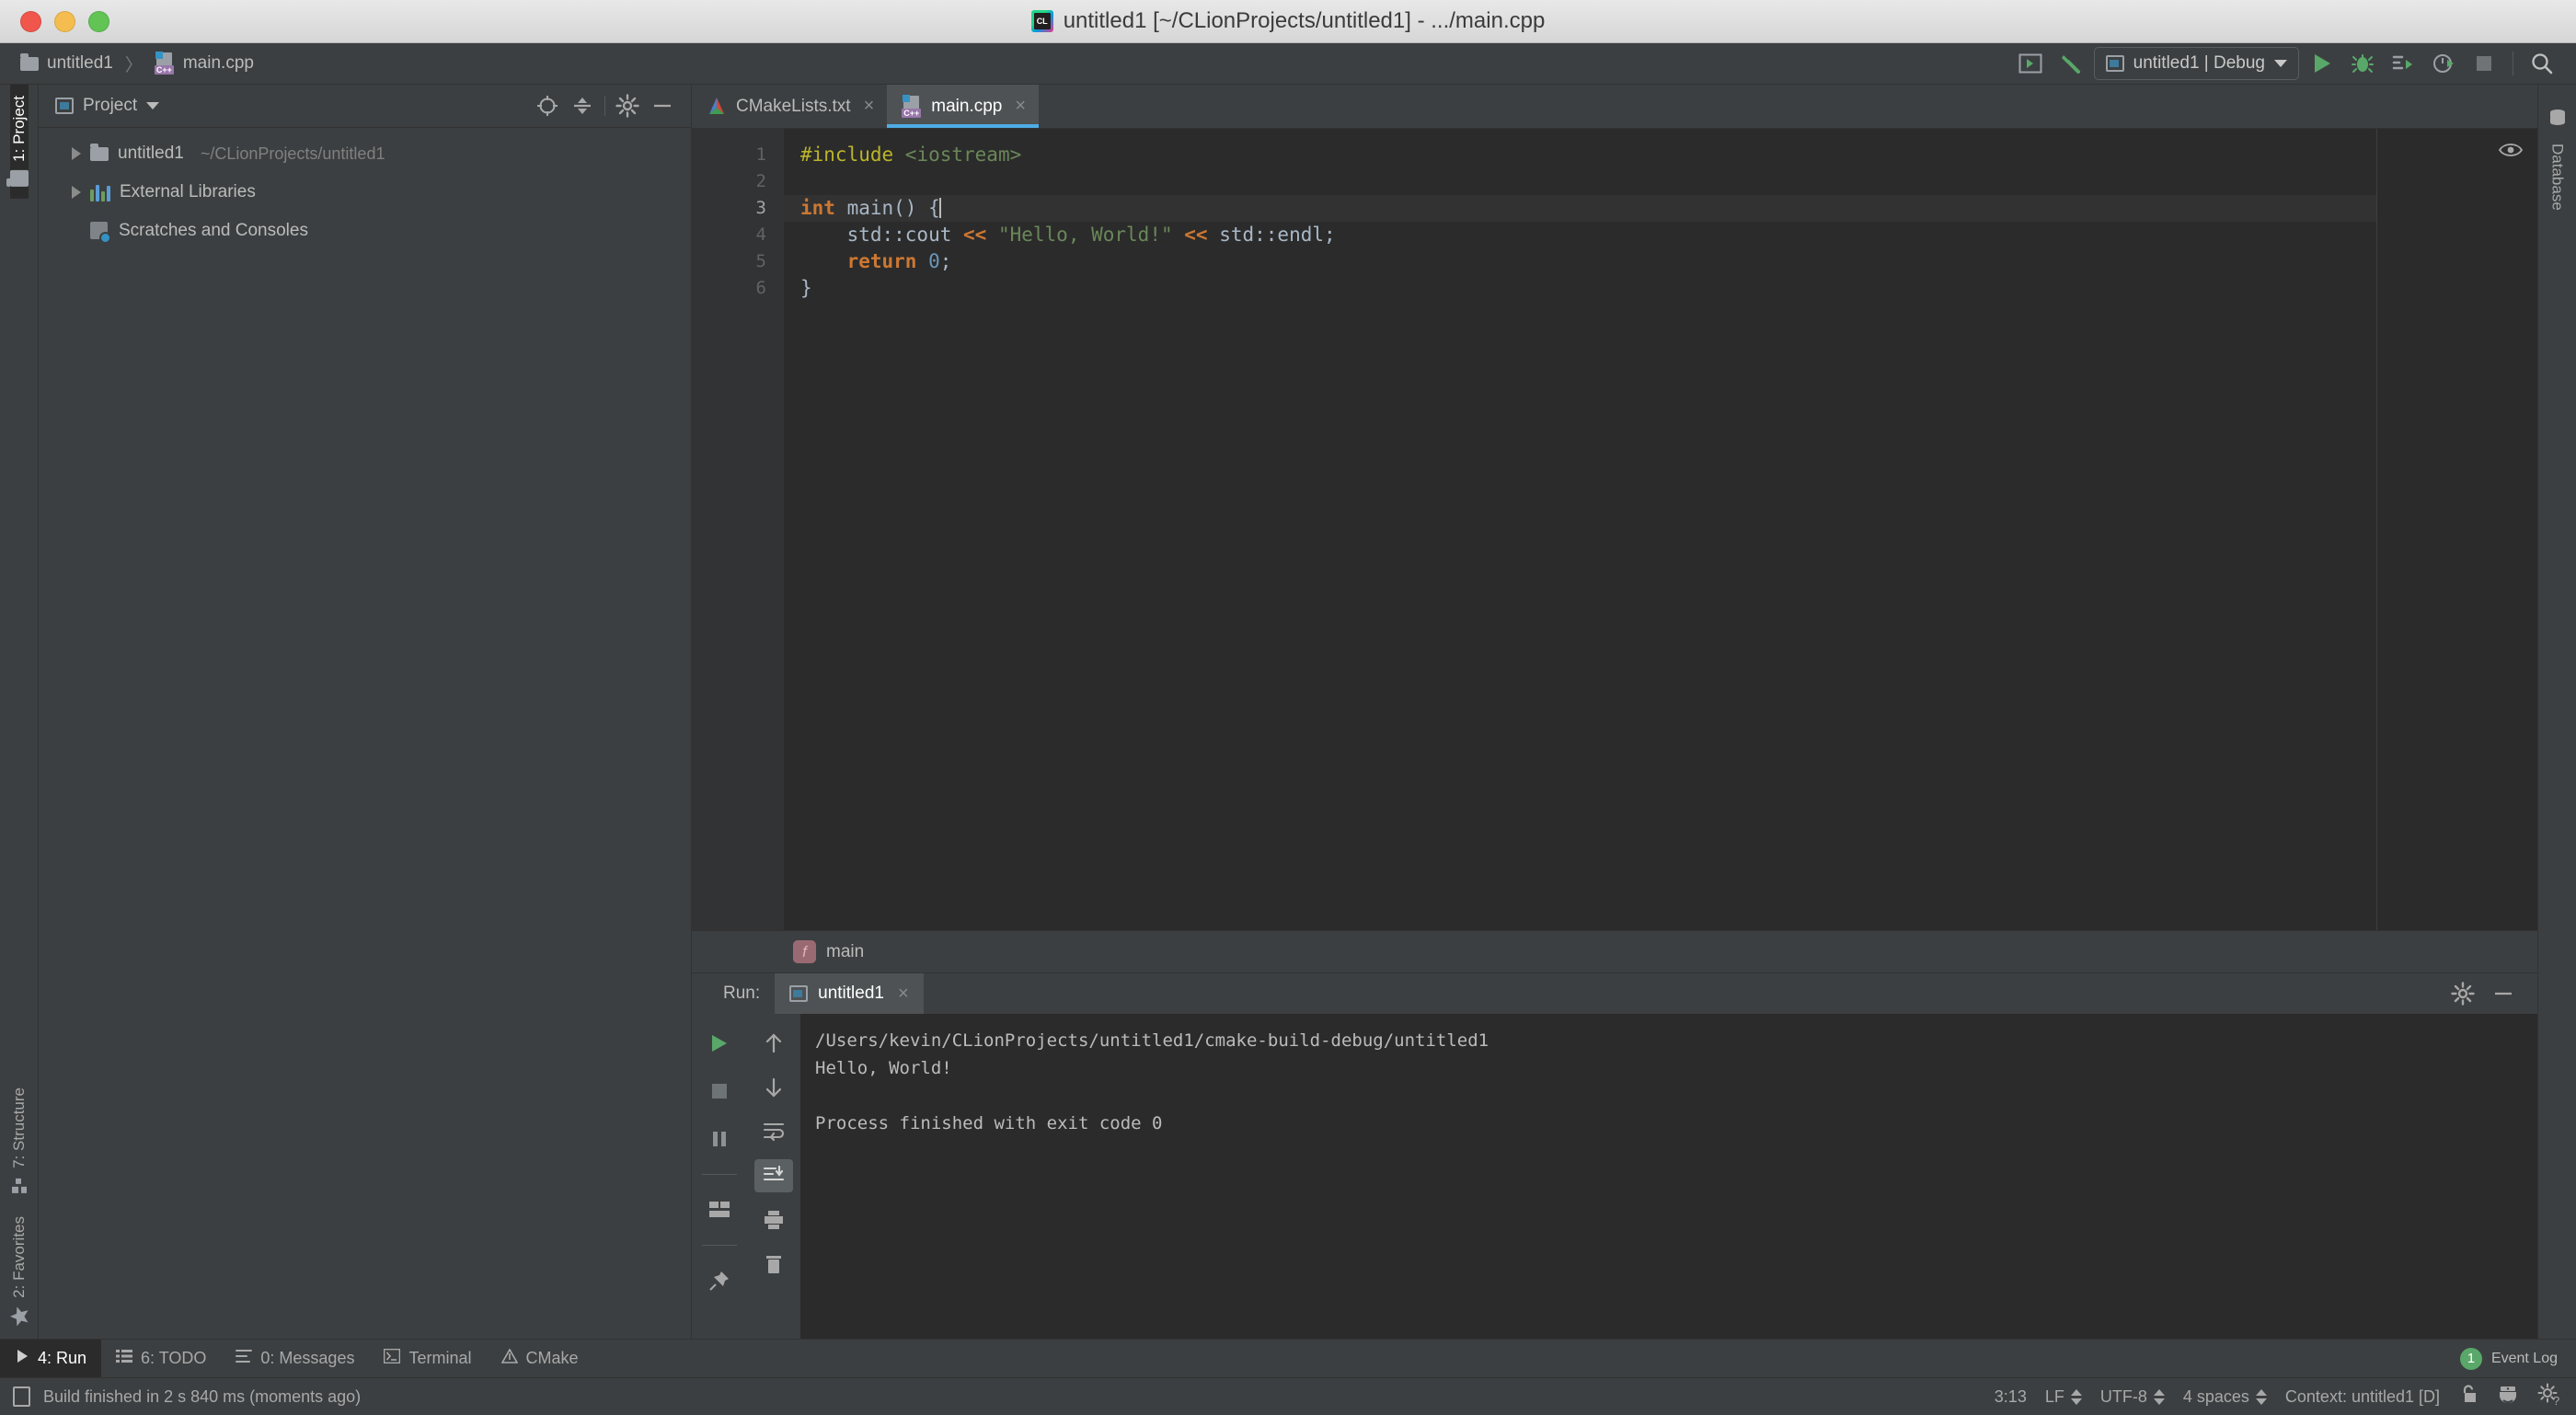  What do you see at coordinates (365, 192) in the screenshot?
I see `tree-node-external-libraries: External Libraries` at bounding box center [365, 192].